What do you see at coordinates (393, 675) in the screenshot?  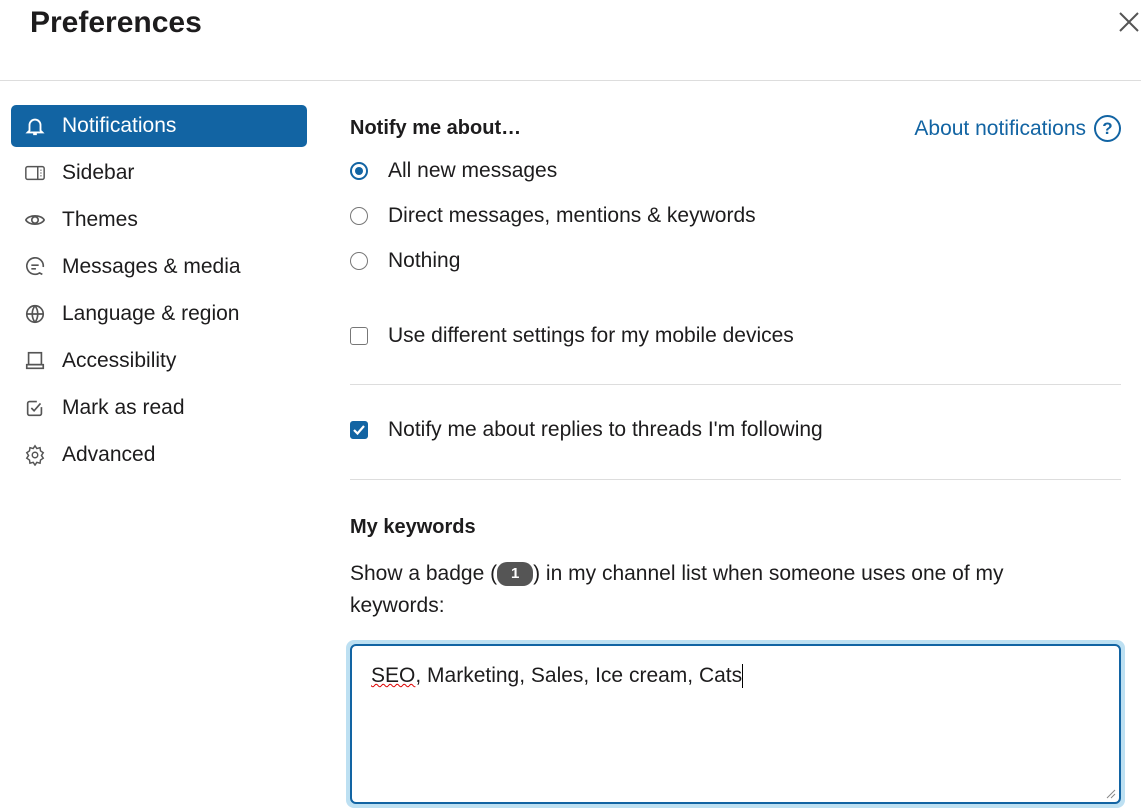 I see `misspelled-word: SEO` at bounding box center [393, 675].